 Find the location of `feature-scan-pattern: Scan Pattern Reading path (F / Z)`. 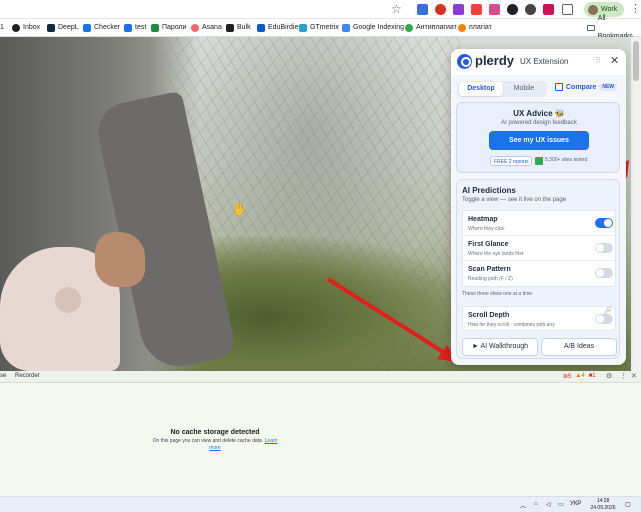

feature-scan-pattern: Scan Pattern Reading path (F / Z) is located at coordinates (540, 273).